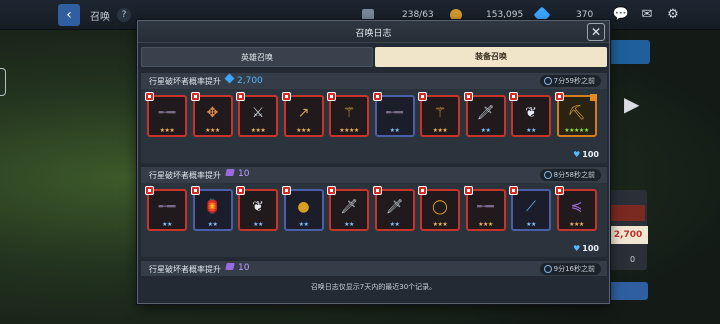 Image resolution: width=720 pixels, height=324 pixels. What do you see at coordinates (628, 291) in the screenshot?
I see `shop-button` at bounding box center [628, 291].